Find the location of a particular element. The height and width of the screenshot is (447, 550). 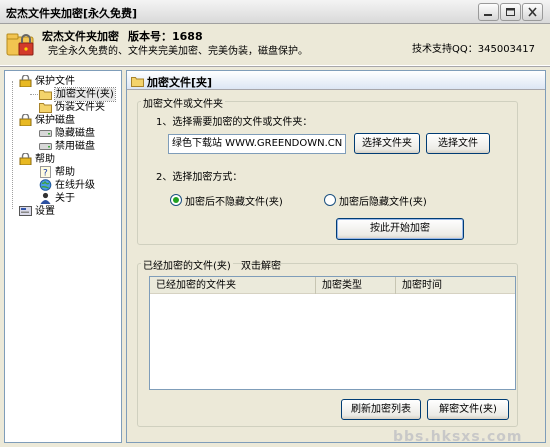

radio-selected-dot is located at coordinates (176, 200).